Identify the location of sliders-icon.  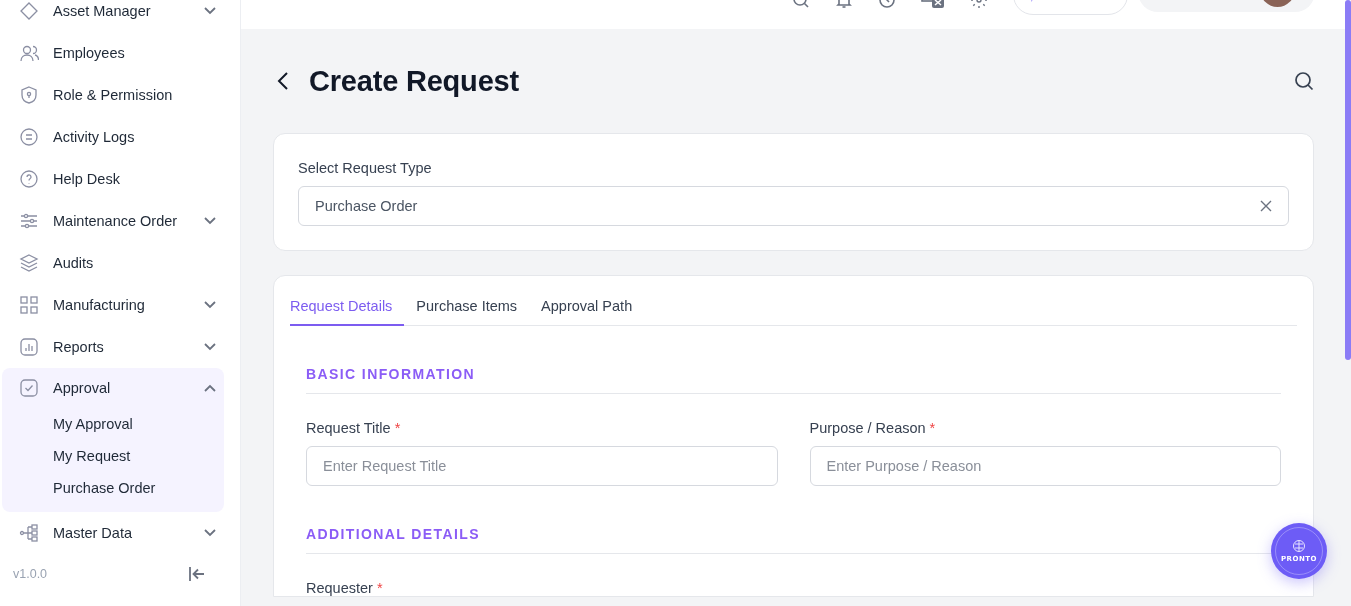
(29, 221).